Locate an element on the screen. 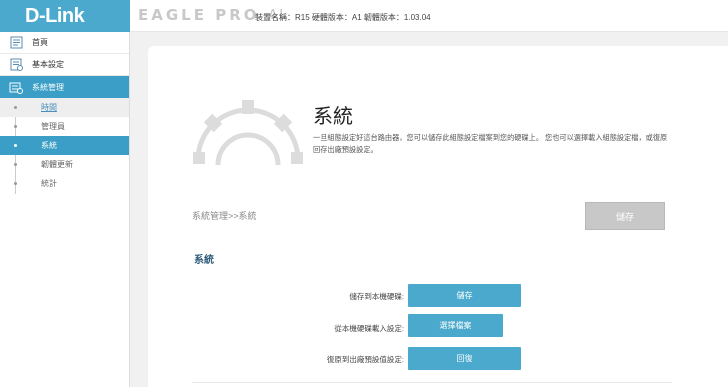  divider is located at coordinates (432, 382).